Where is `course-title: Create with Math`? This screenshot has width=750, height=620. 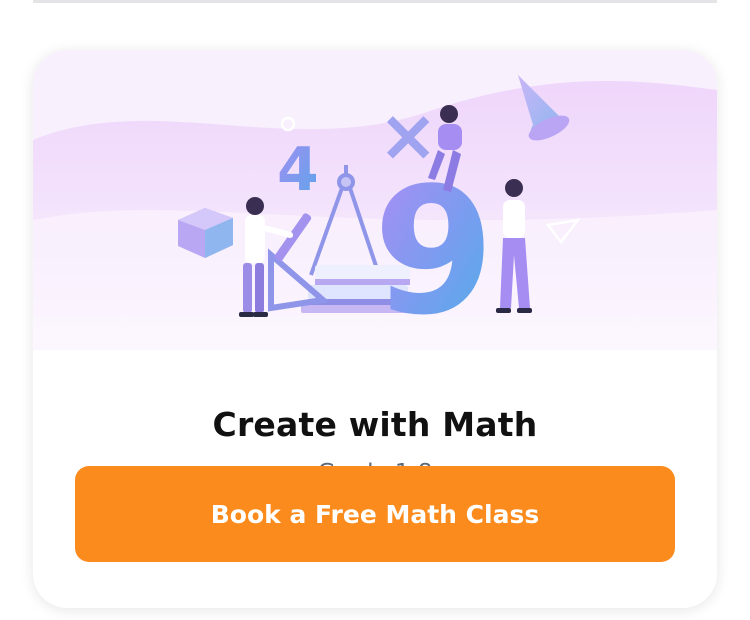
course-title: Create with Math is located at coordinates (375, 424).